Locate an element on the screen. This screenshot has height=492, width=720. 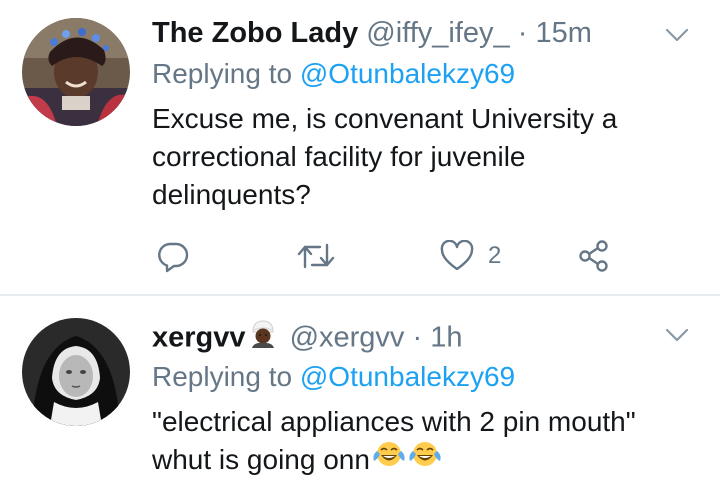
tweet-header: The Zobo Lady @iffy_ifey_ · 15m is located at coordinates (372, 33).